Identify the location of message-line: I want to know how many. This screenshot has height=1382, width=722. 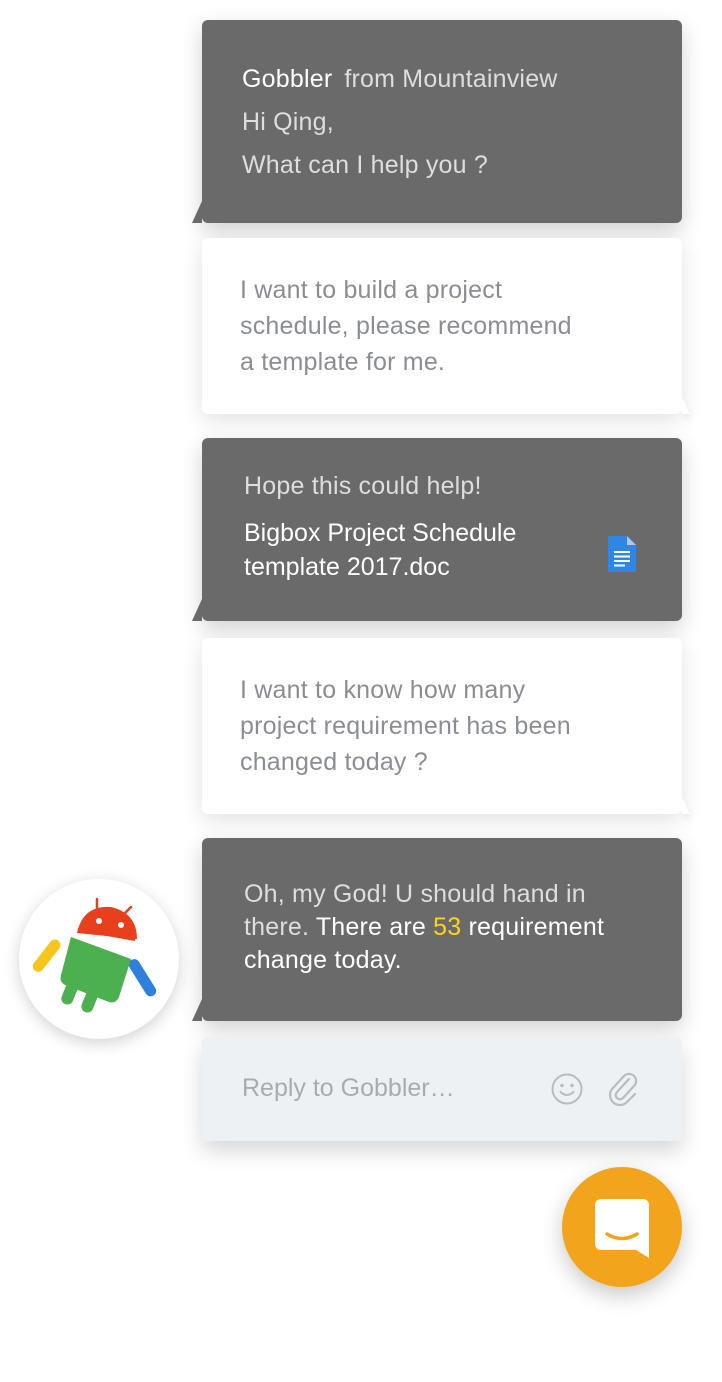
(383, 690).